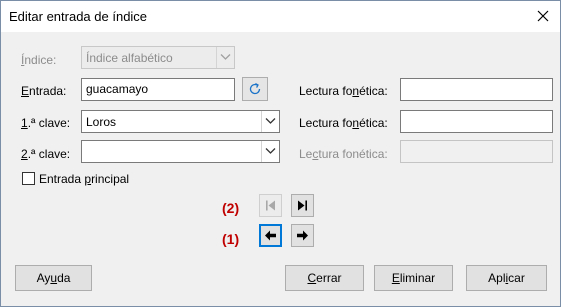  What do you see at coordinates (44, 91) in the screenshot?
I see `entry-label: Entrada:` at bounding box center [44, 91].